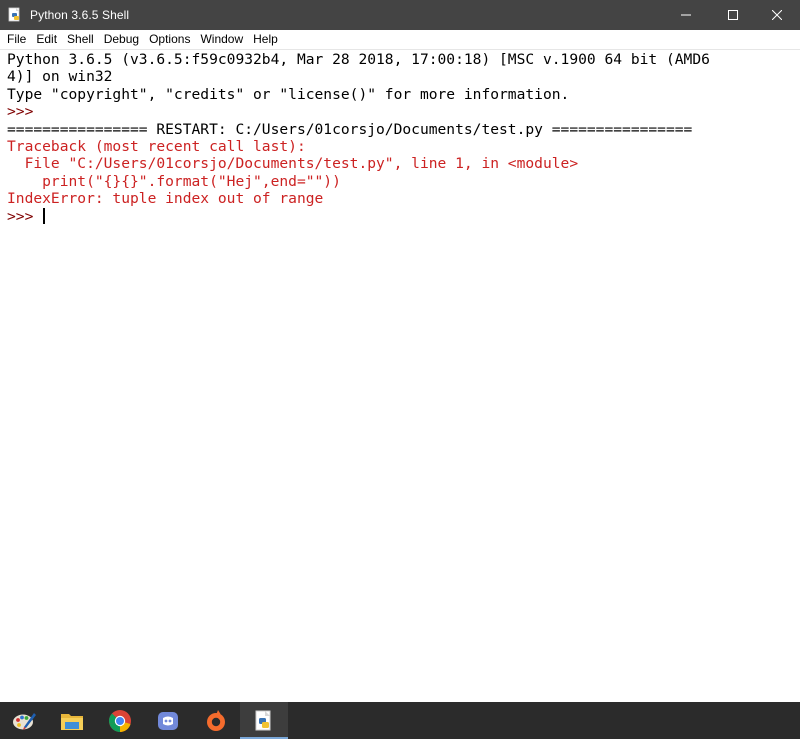 This screenshot has height=739, width=800. What do you see at coordinates (46, 40) in the screenshot?
I see `menu-edit: Edit` at bounding box center [46, 40].